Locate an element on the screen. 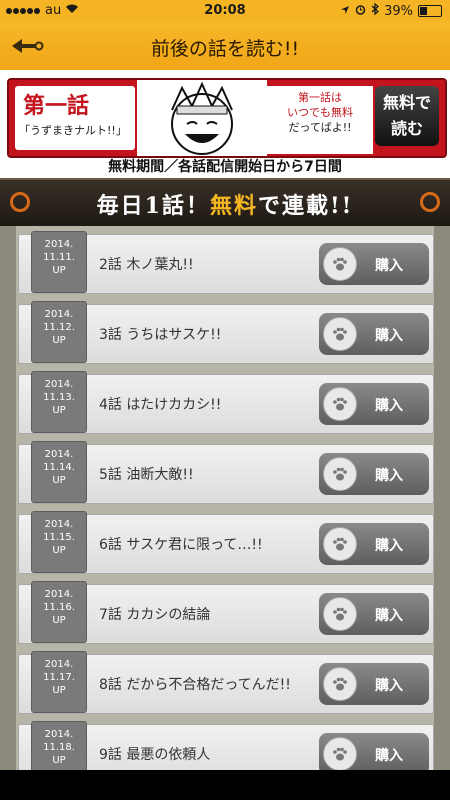 The height and width of the screenshot is (800, 450). alarm-icon is located at coordinates (360, 11).